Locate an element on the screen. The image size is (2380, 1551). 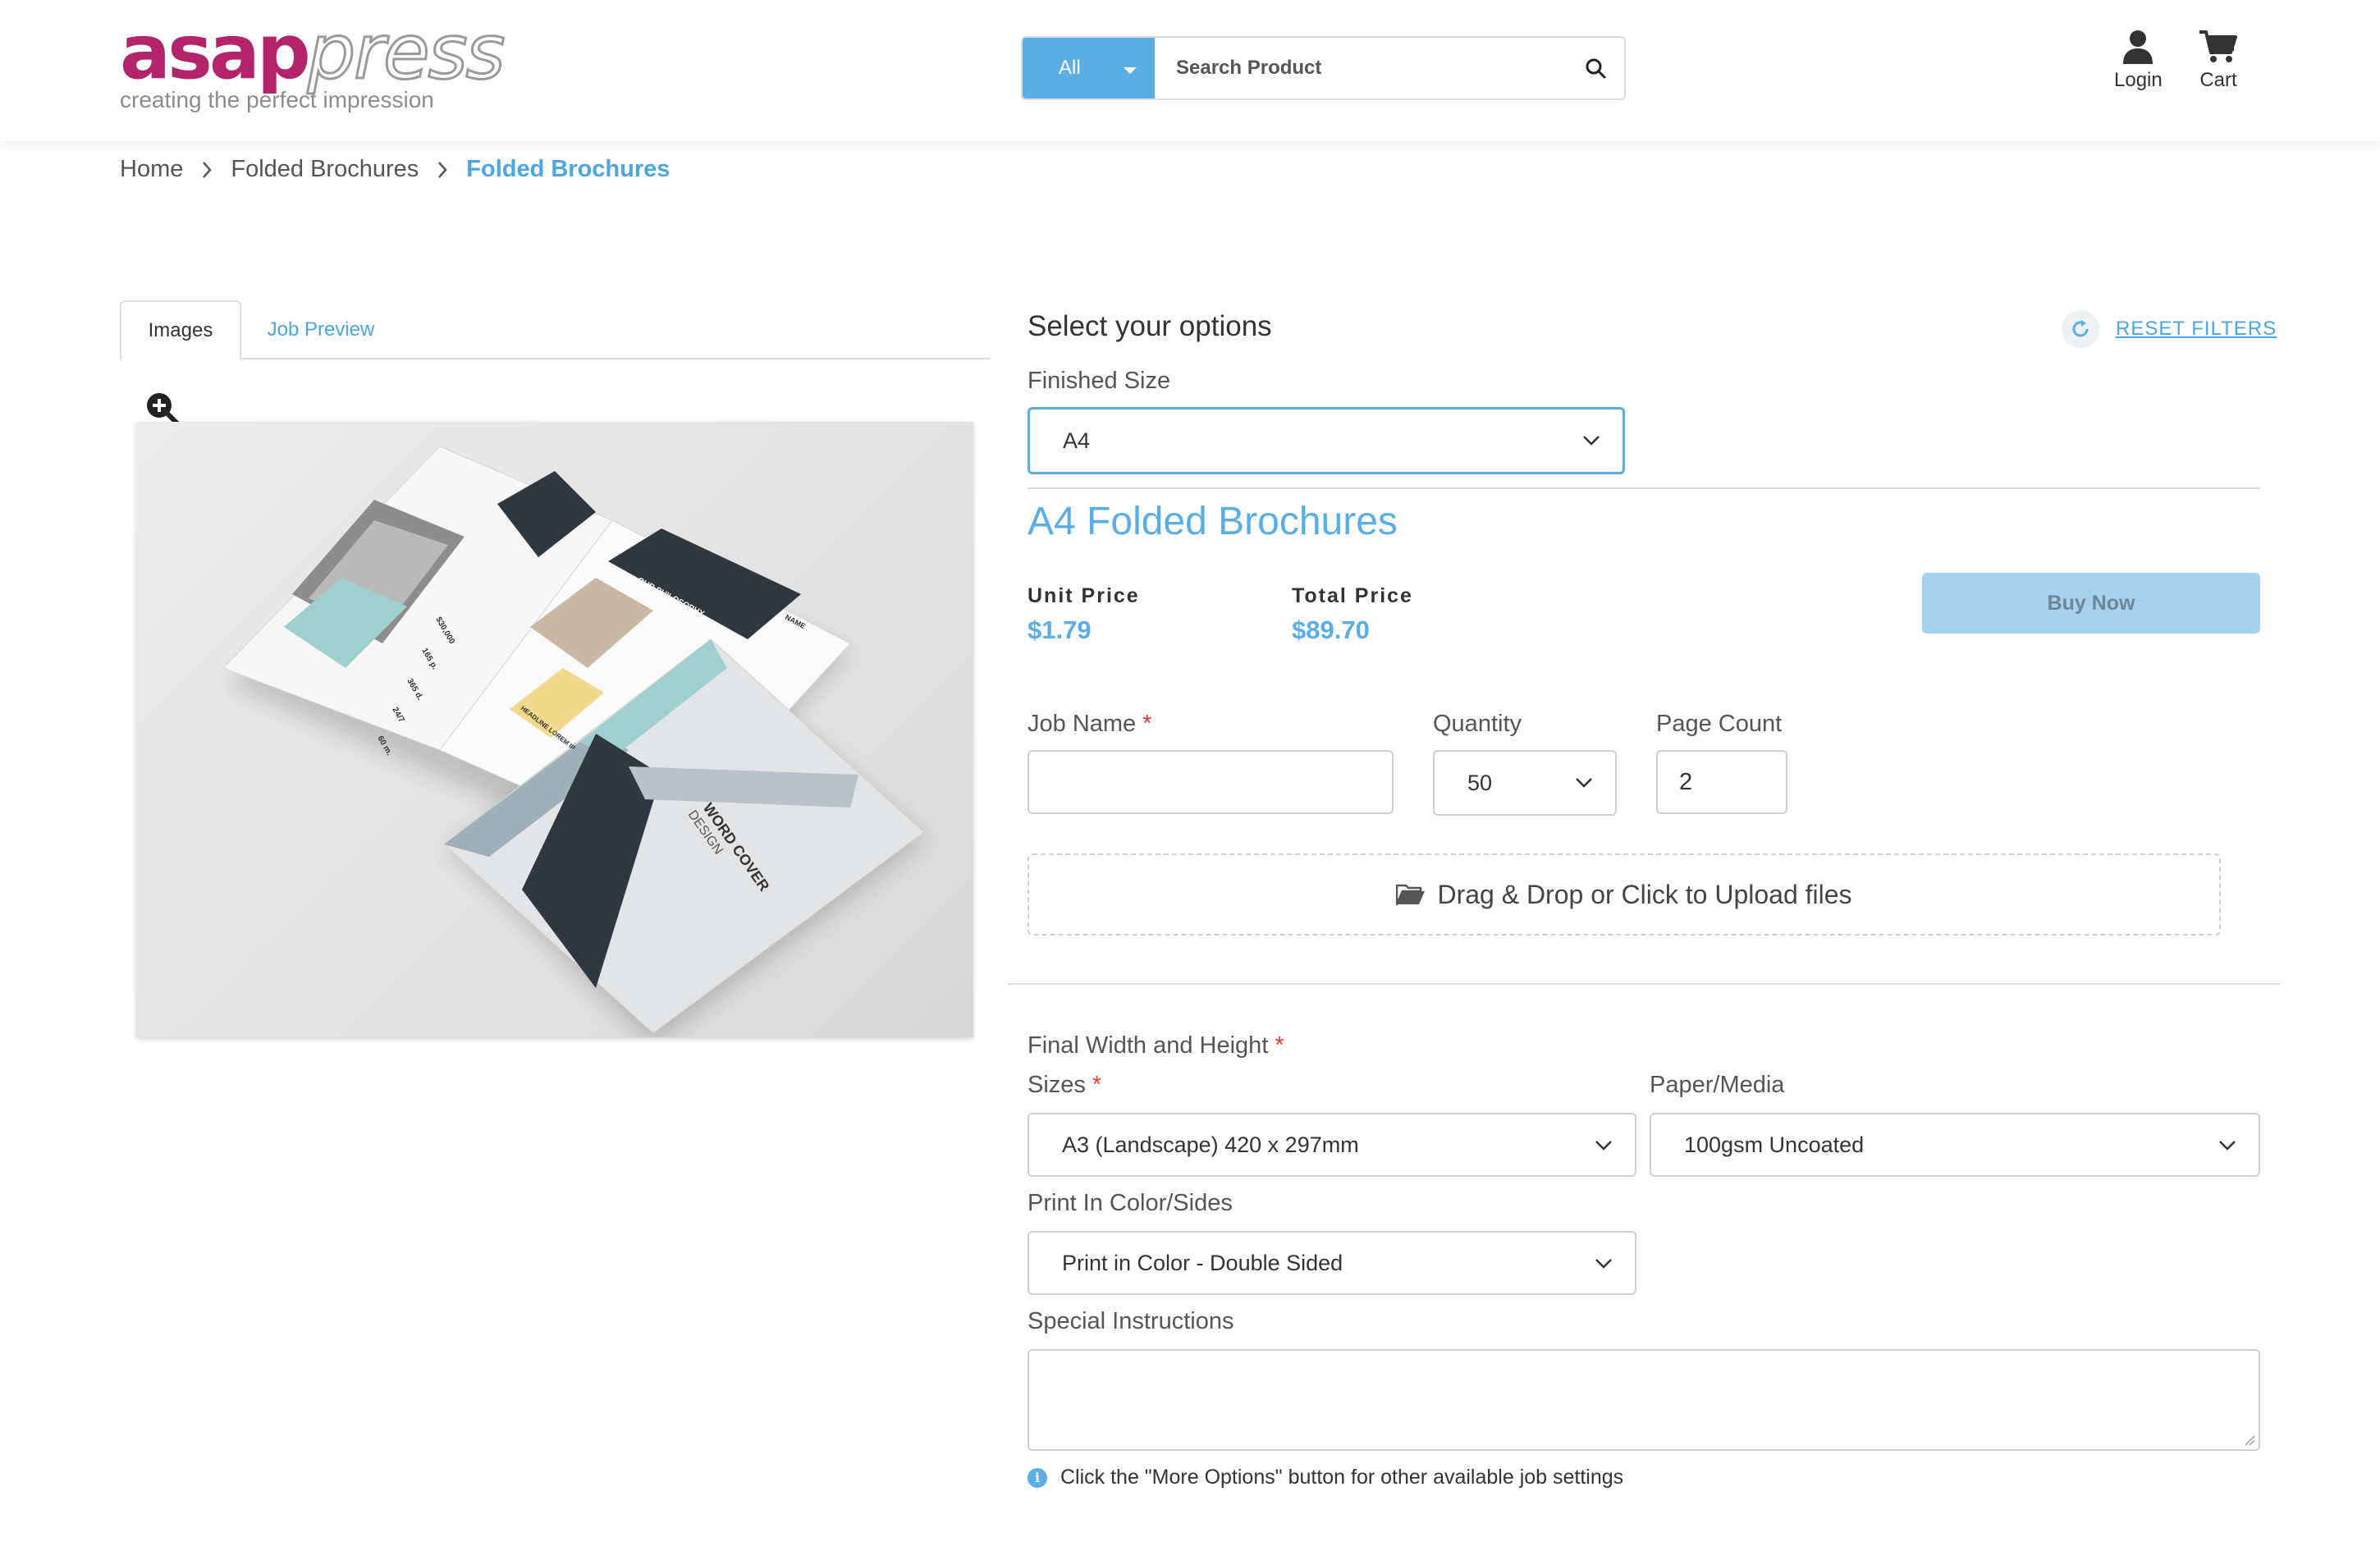
print-color-label: Print In Color/Sides is located at coordinates (1130, 1203).